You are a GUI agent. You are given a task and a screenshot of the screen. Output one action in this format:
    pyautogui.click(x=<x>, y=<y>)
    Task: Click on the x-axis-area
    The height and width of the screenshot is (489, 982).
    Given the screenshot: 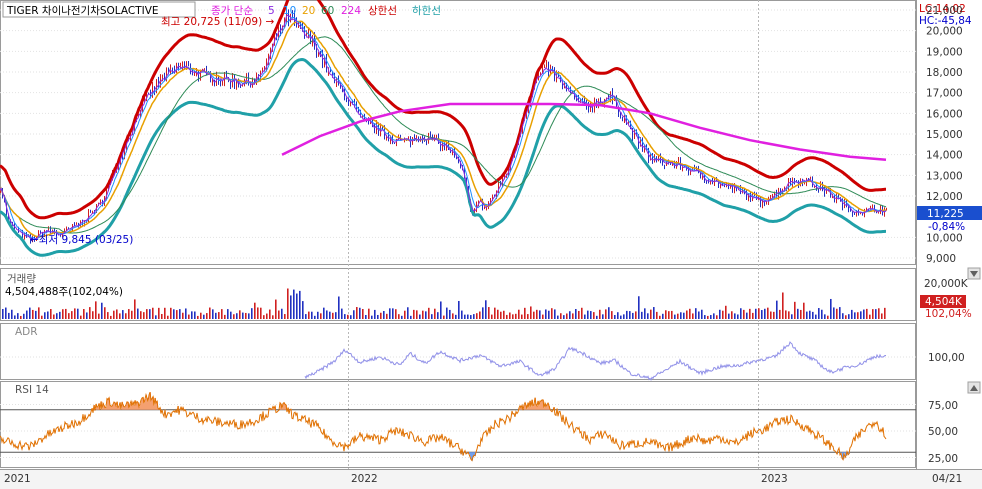 What is the action you would take?
    pyautogui.click(x=491, y=479)
    